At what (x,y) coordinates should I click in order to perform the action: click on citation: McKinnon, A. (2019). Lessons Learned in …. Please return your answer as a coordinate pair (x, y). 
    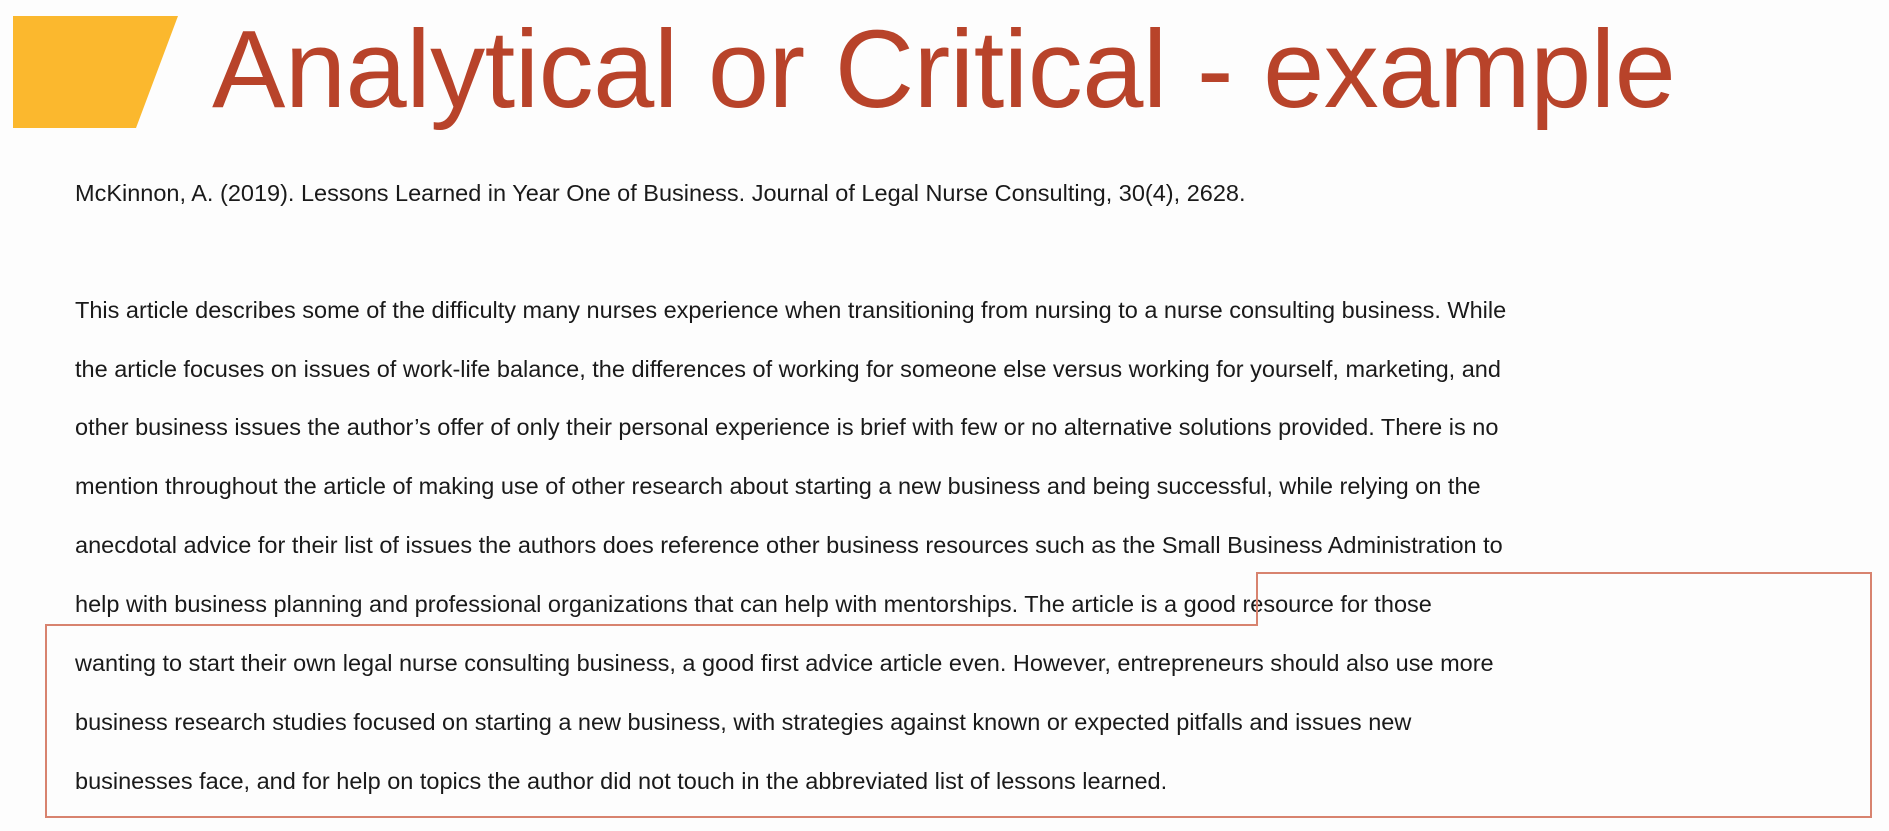
    Looking at the image, I should click on (660, 193).